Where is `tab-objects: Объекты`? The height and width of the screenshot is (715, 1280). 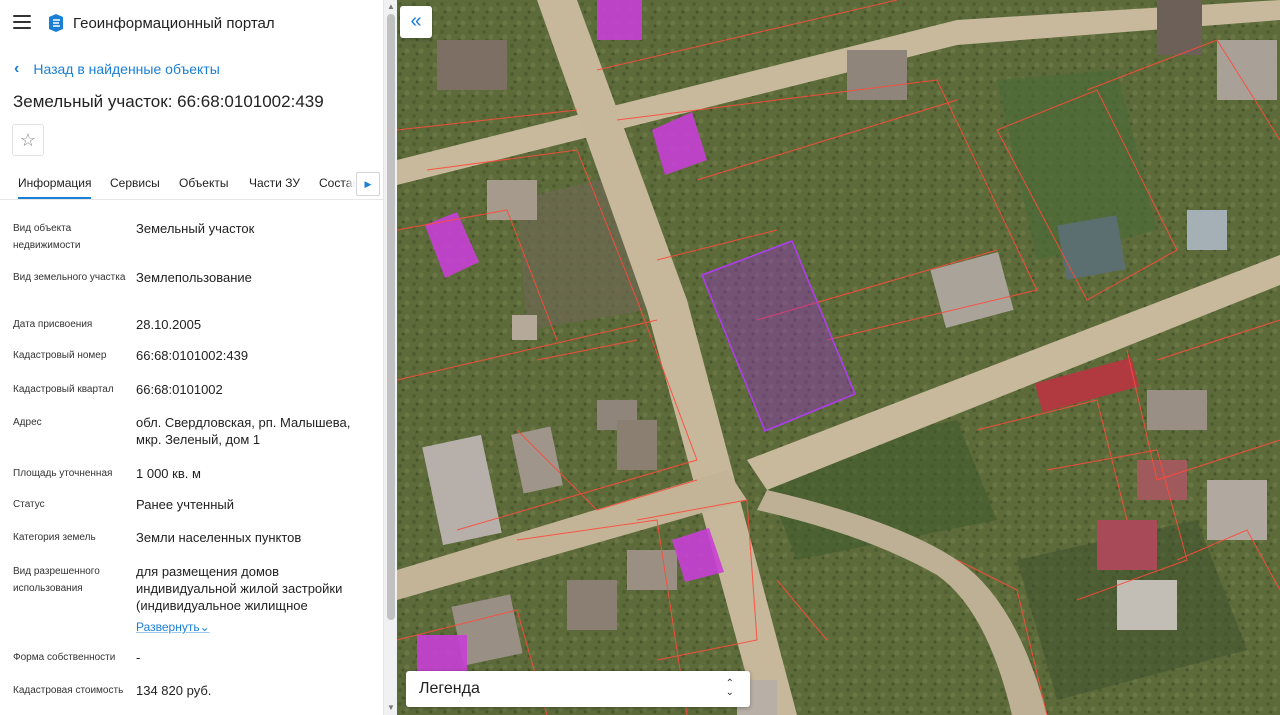 tab-objects: Объекты is located at coordinates (204, 183).